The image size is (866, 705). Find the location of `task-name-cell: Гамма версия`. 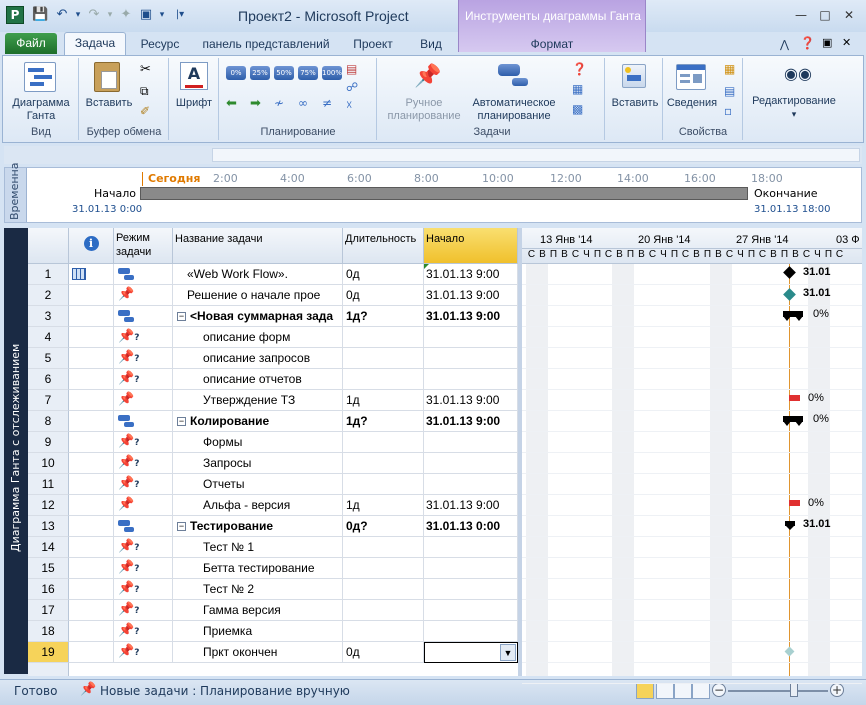

task-name-cell: Гамма версия is located at coordinates (258, 610).